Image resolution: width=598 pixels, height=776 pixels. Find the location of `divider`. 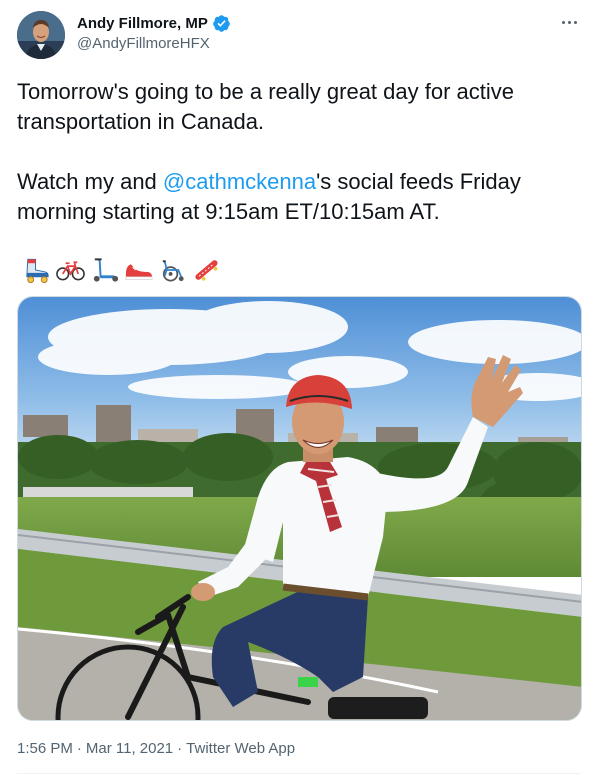

divider is located at coordinates (299, 773).